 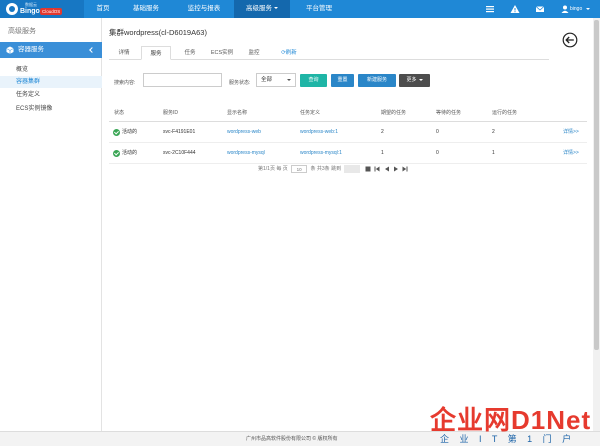 What do you see at coordinates (515, 9) in the screenshot?
I see `warning-icon` at bounding box center [515, 9].